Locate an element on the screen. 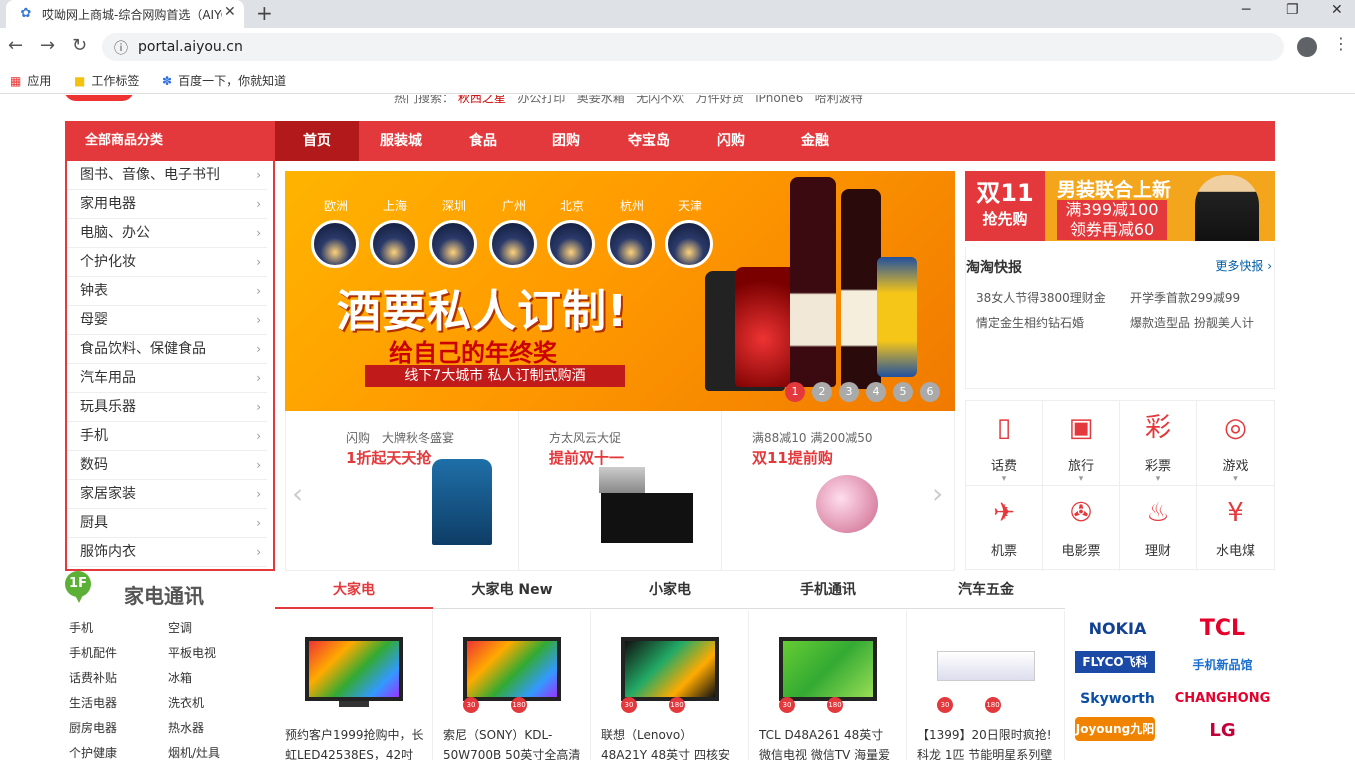  nav-food: 食品 is located at coordinates (483, 141).